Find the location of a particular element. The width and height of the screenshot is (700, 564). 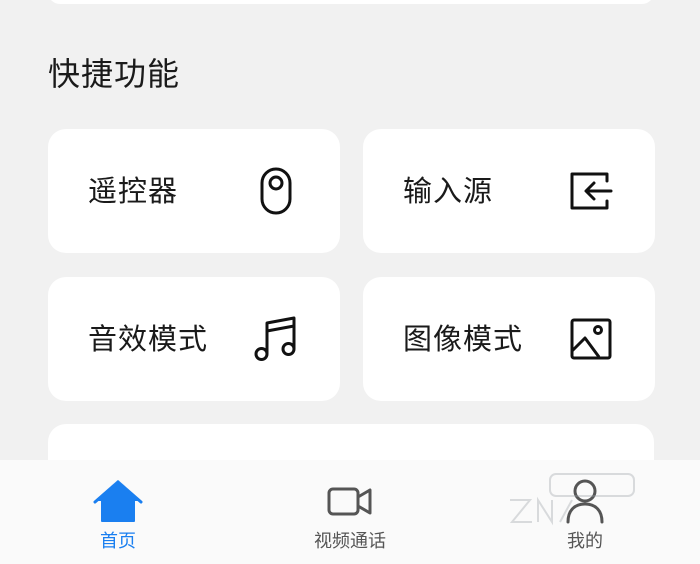

home-icon is located at coordinates (118, 501).